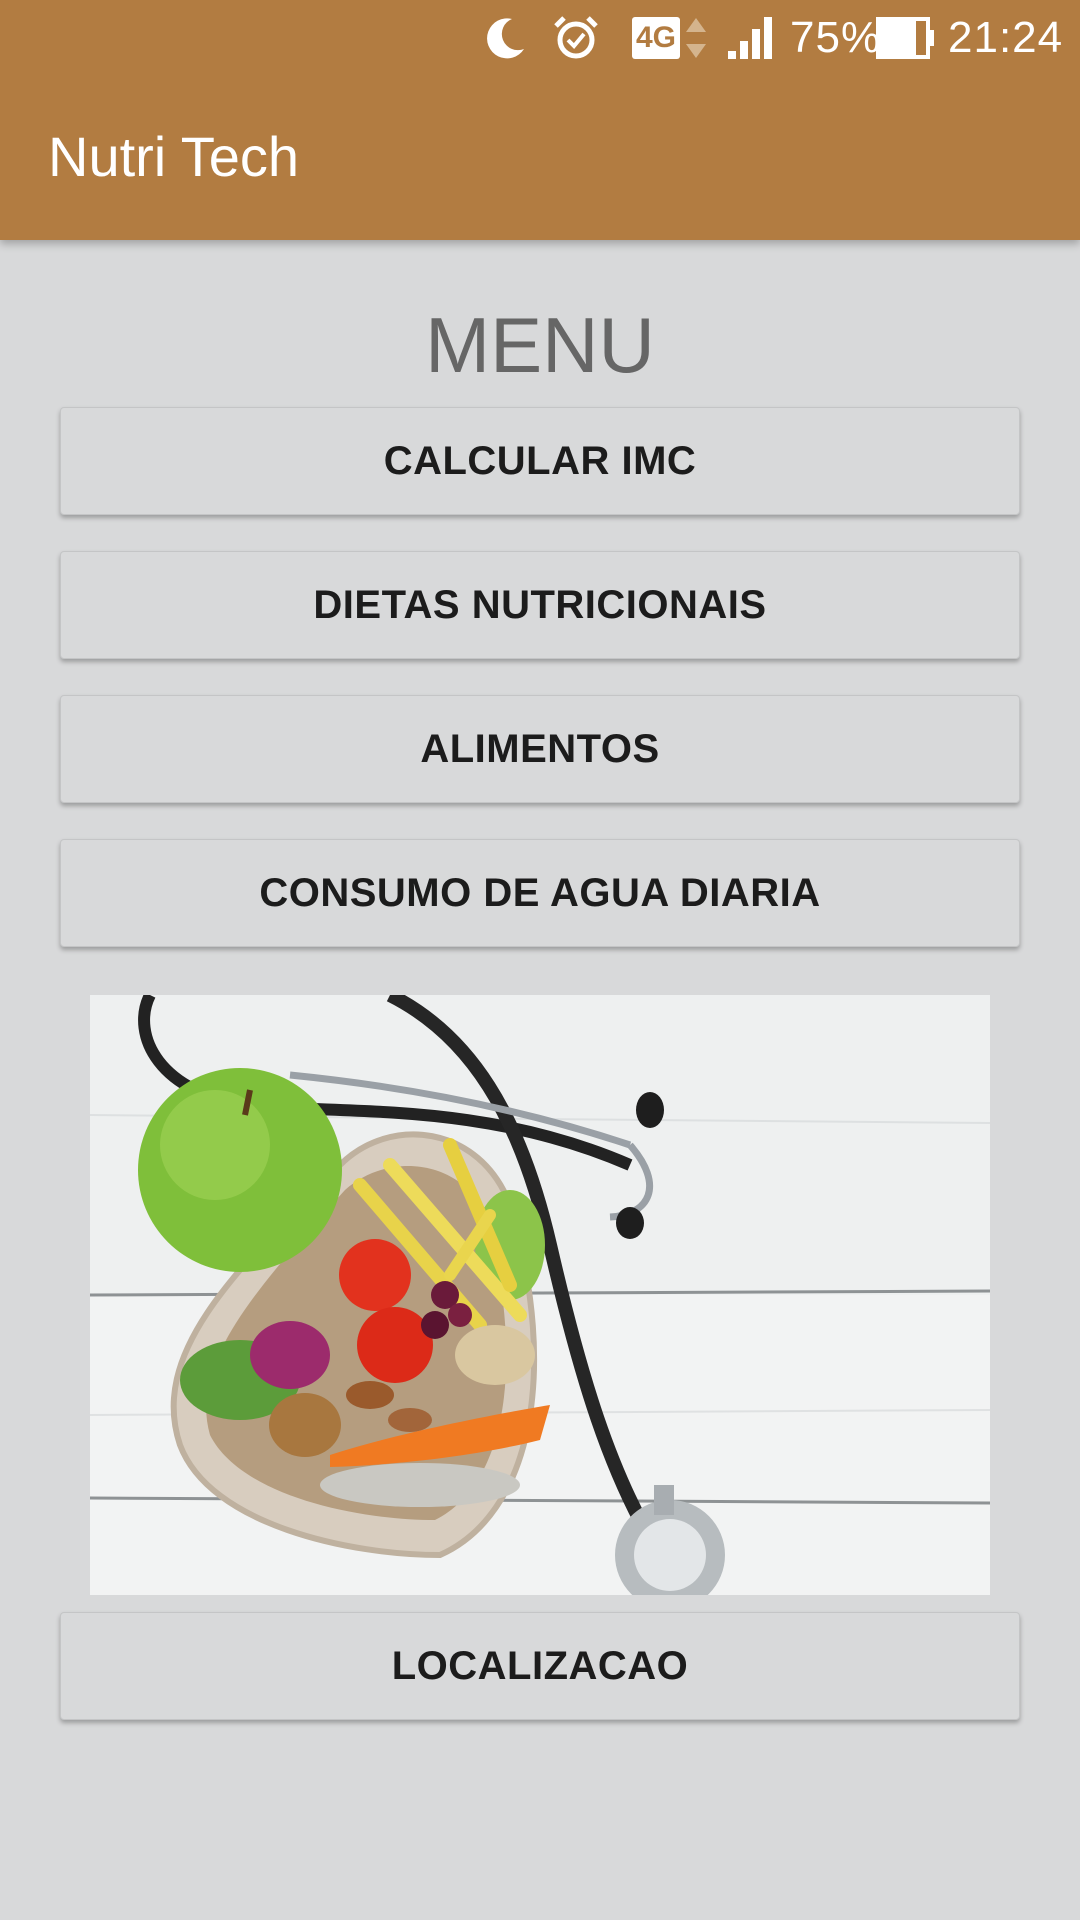 This screenshot has height=1920, width=1080. Describe the element at coordinates (540, 749) in the screenshot. I see `alimentos-button: ALIMENTOS` at that location.